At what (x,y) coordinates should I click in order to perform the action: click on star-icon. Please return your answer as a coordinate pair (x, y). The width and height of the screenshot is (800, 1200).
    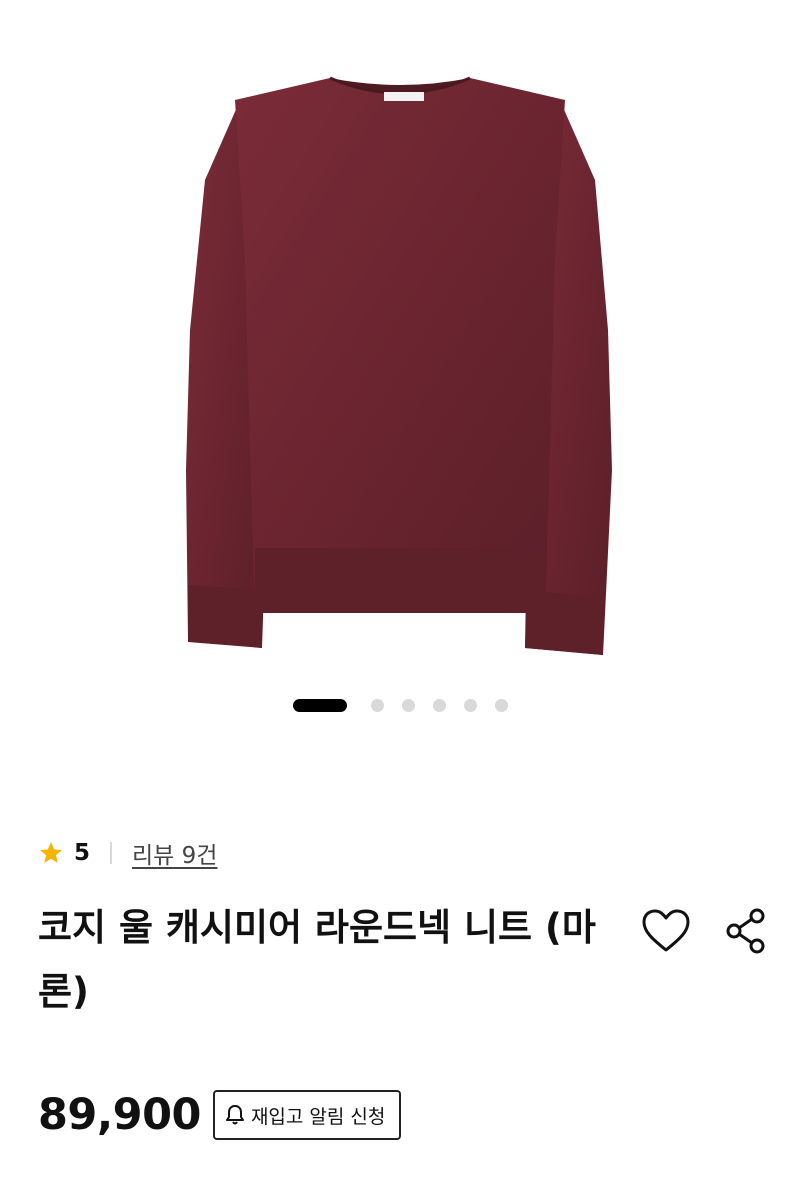
    Looking at the image, I should click on (51, 852).